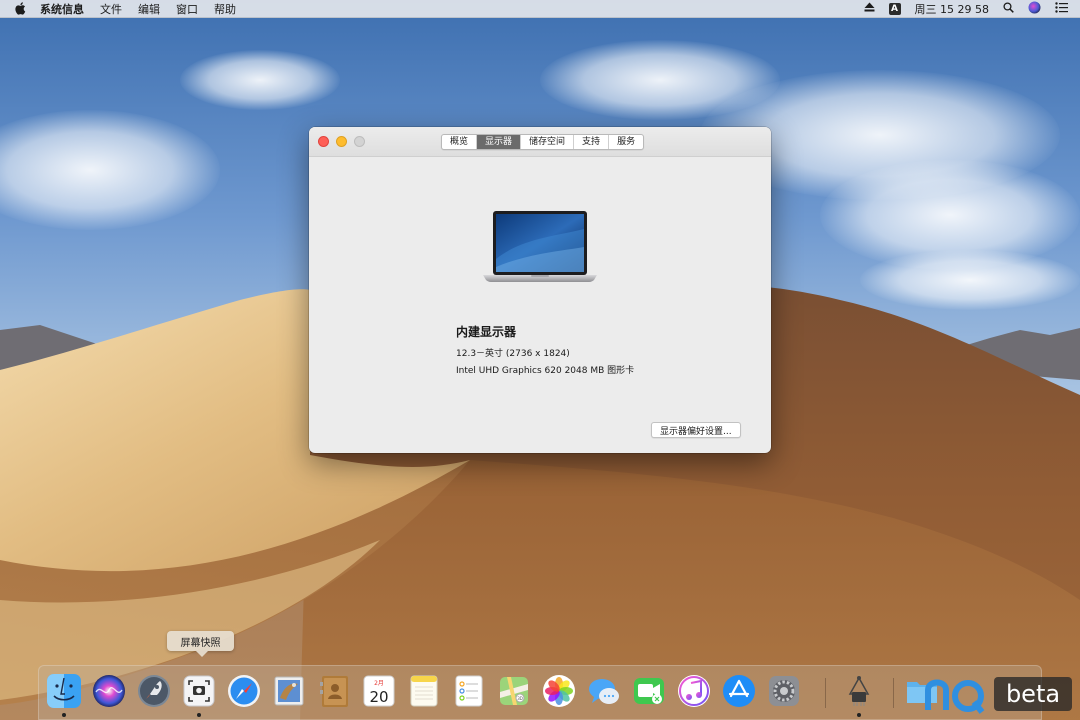  I want to click on app-store-icon, so click(739, 691).